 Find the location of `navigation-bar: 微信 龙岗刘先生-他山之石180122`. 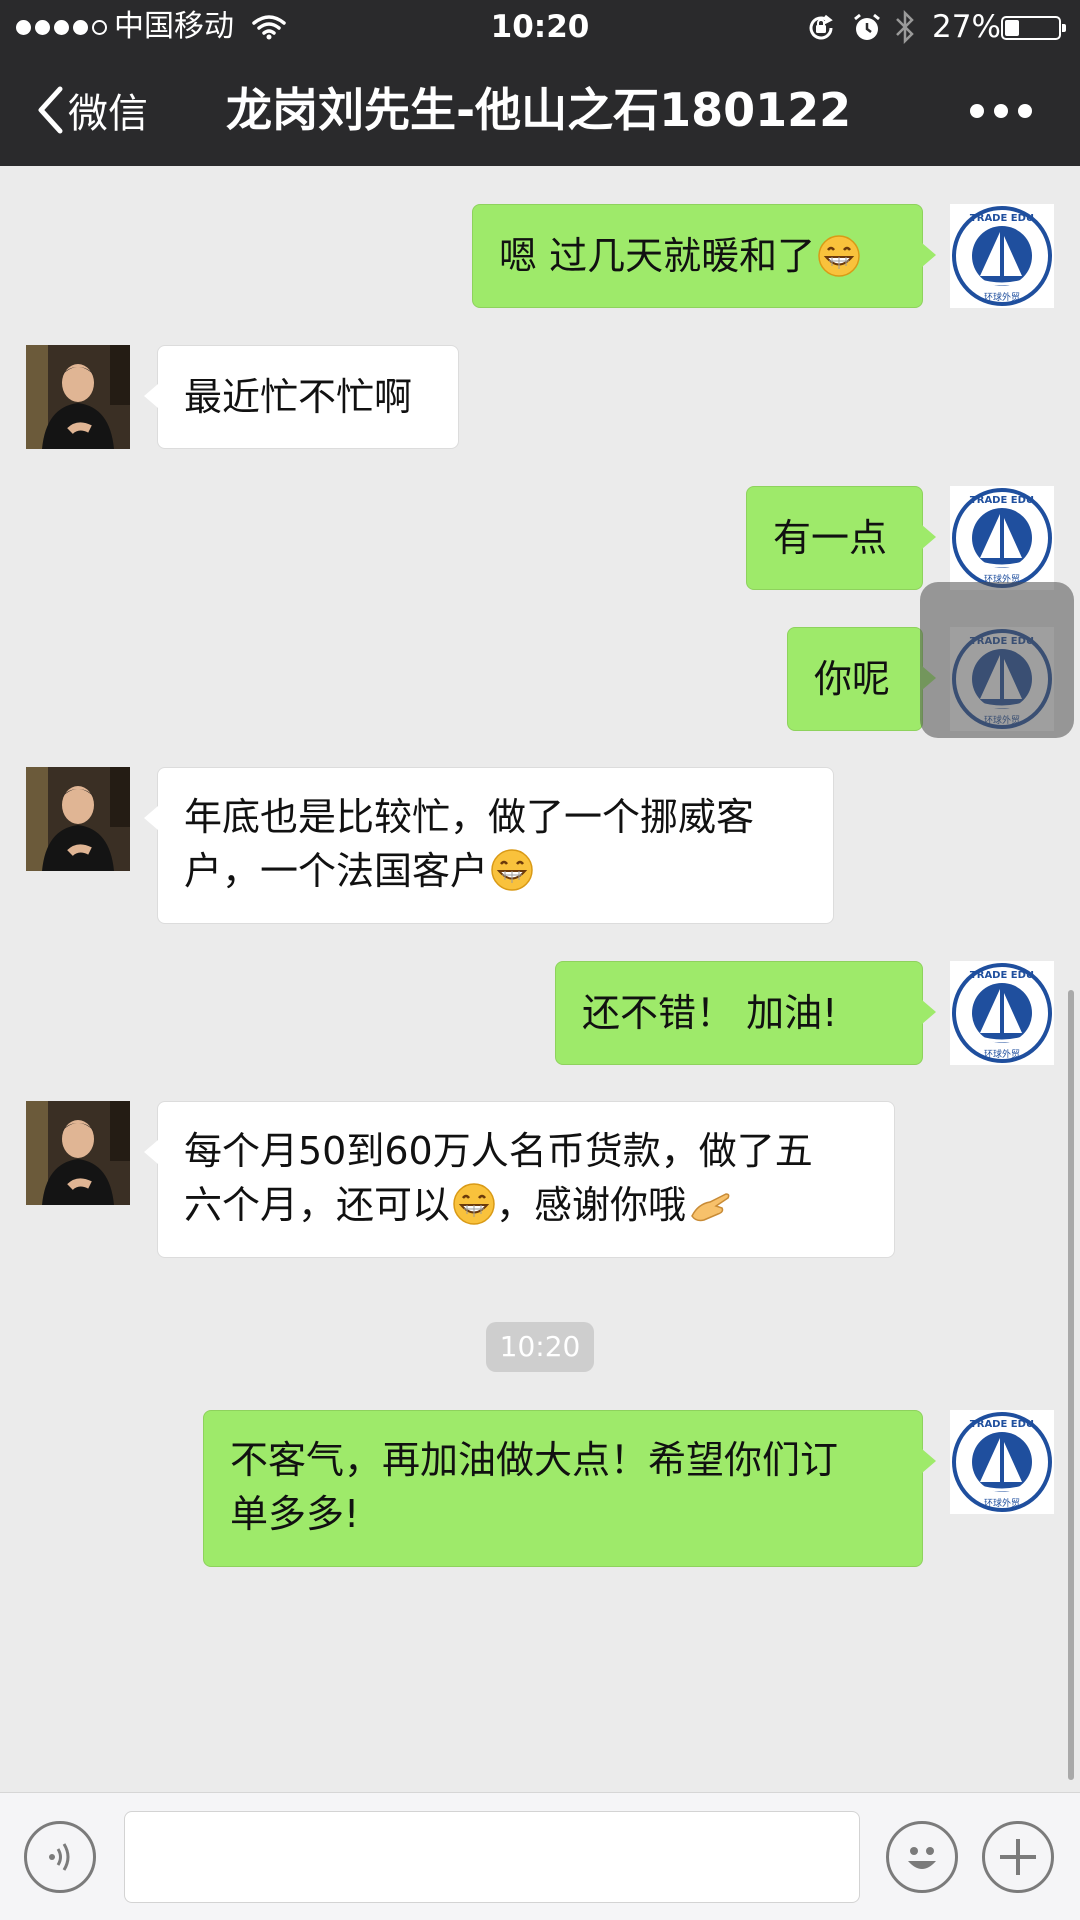

navigation-bar: 微信 龙岗刘先生-他山之石180122 is located at coordinates (540, 110).